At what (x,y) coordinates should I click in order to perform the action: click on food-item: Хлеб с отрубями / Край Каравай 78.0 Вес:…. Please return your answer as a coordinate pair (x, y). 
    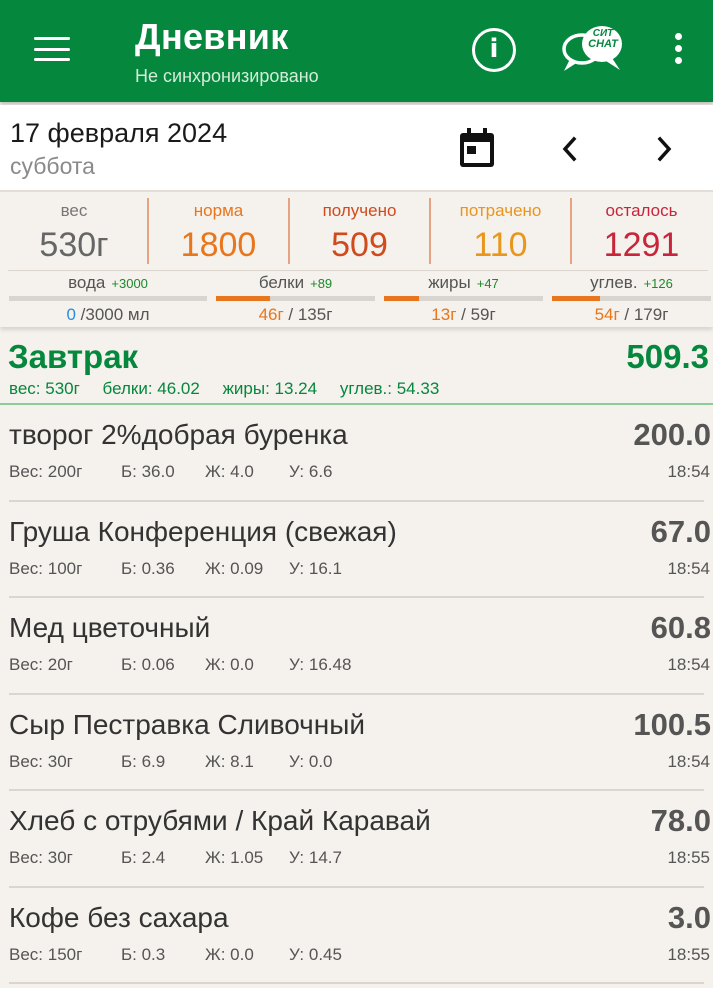
    Looking at the image, I should click on (356, 839).